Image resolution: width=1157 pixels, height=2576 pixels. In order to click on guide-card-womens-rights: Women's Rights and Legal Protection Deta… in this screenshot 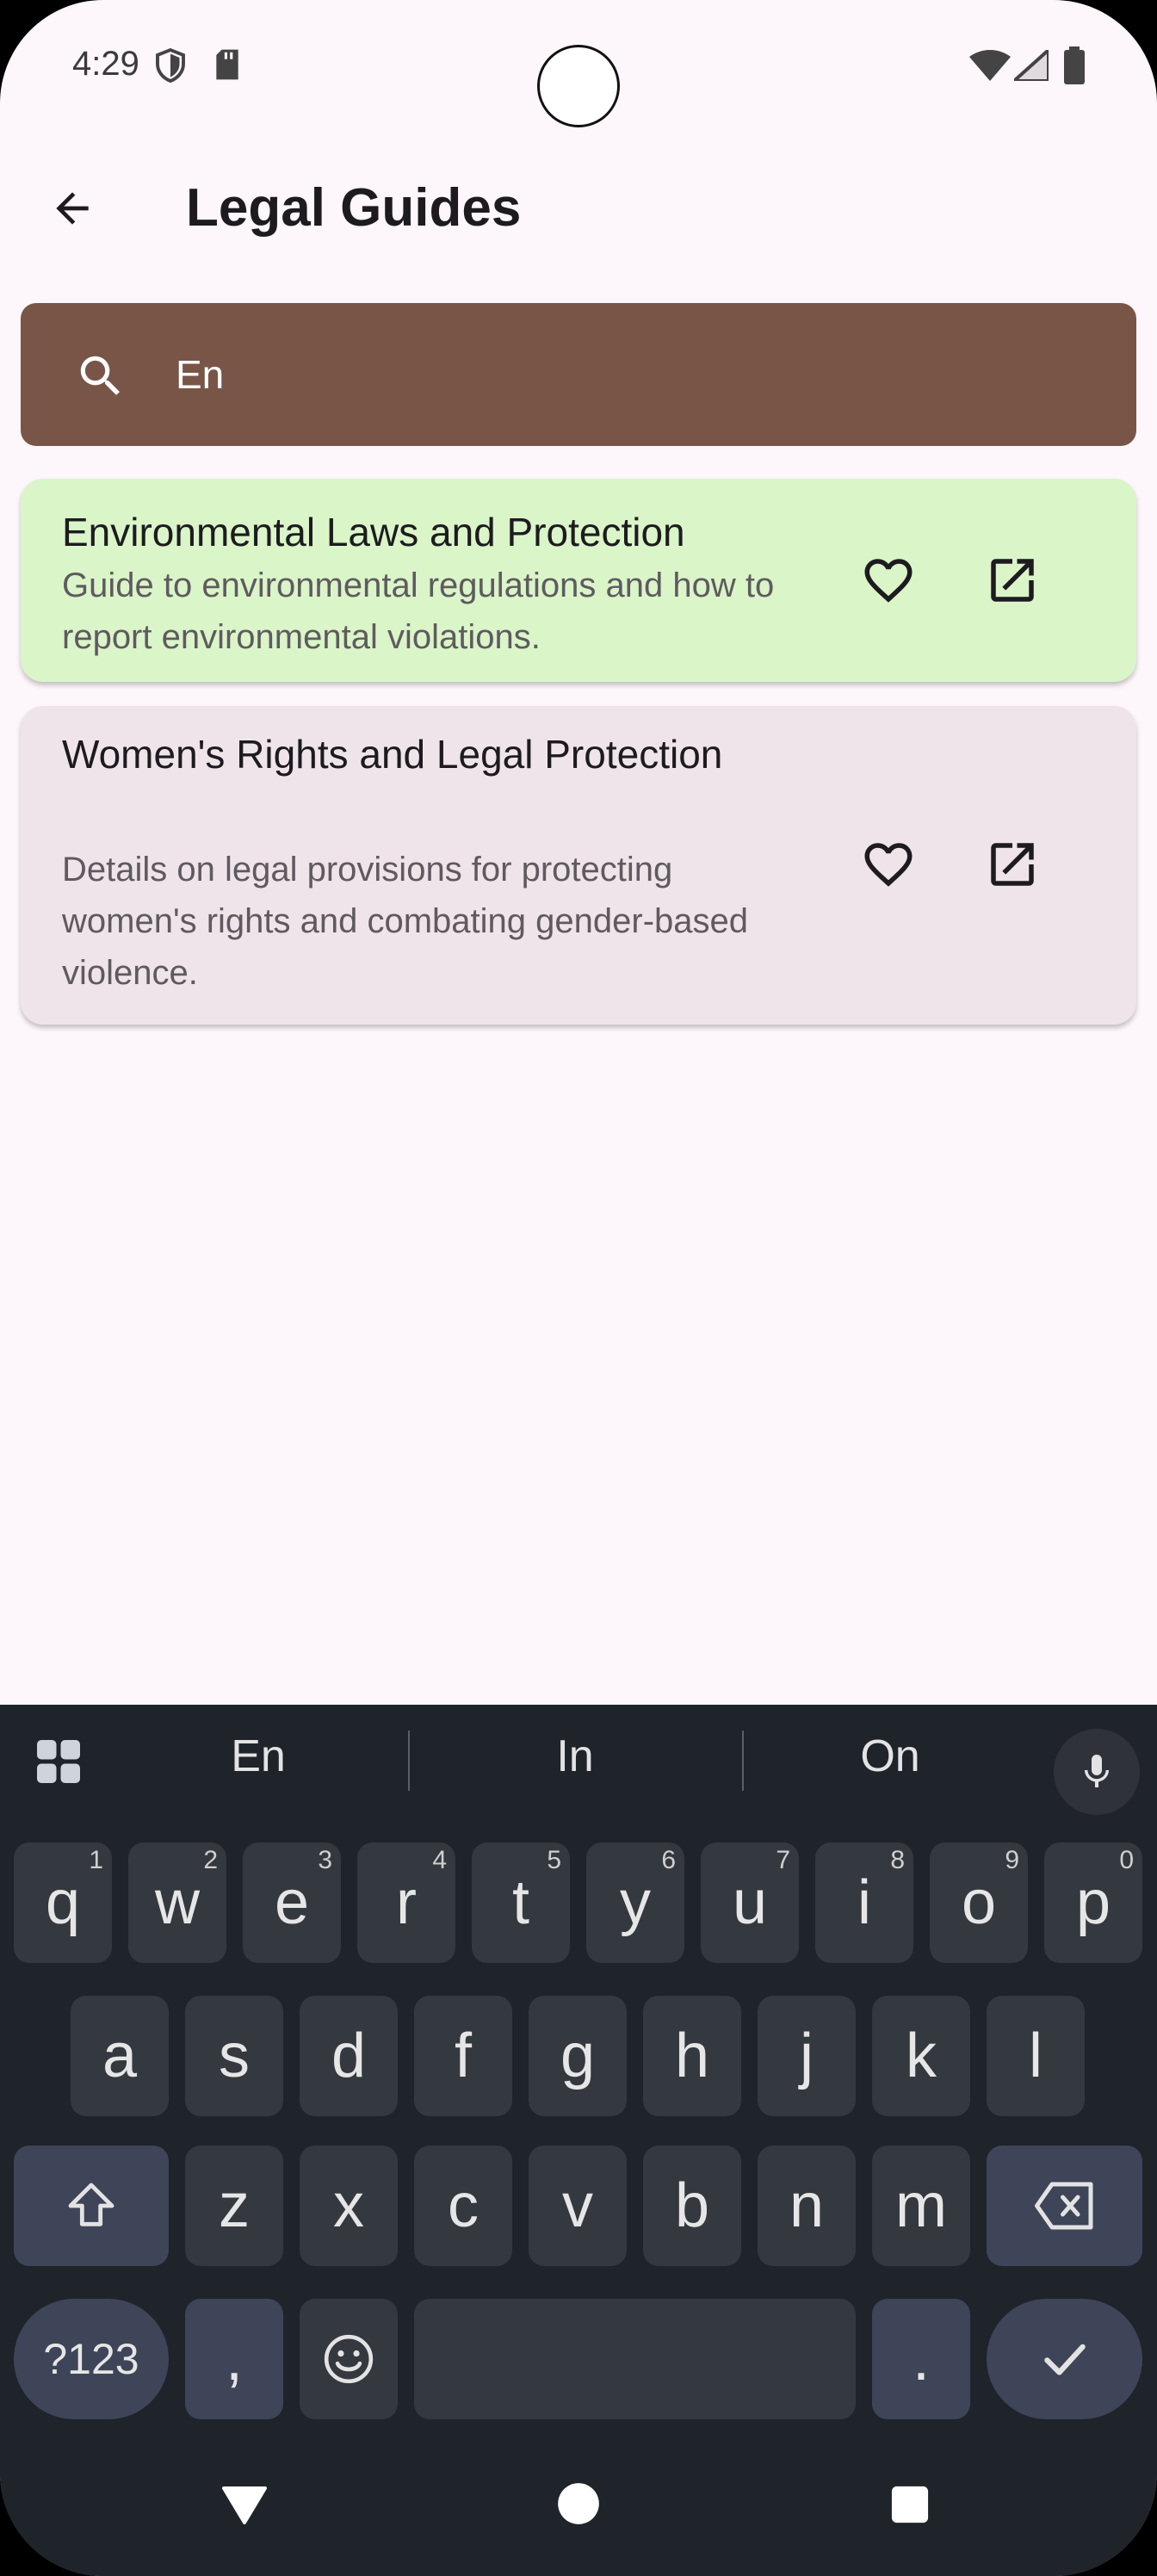, I will do `click(579, 865)`.